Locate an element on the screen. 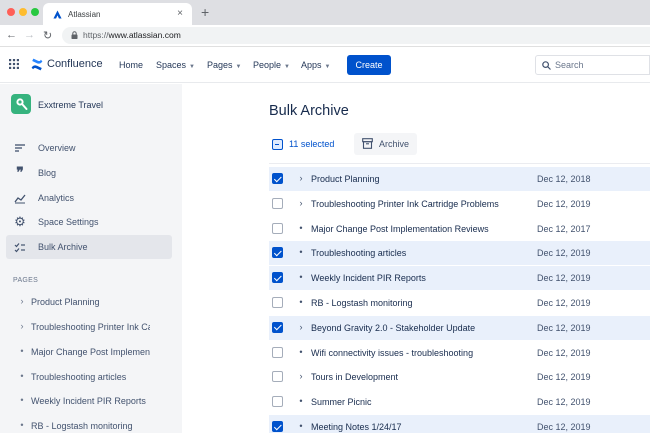  app-switcher-icon is located at coordinates (14, 64).